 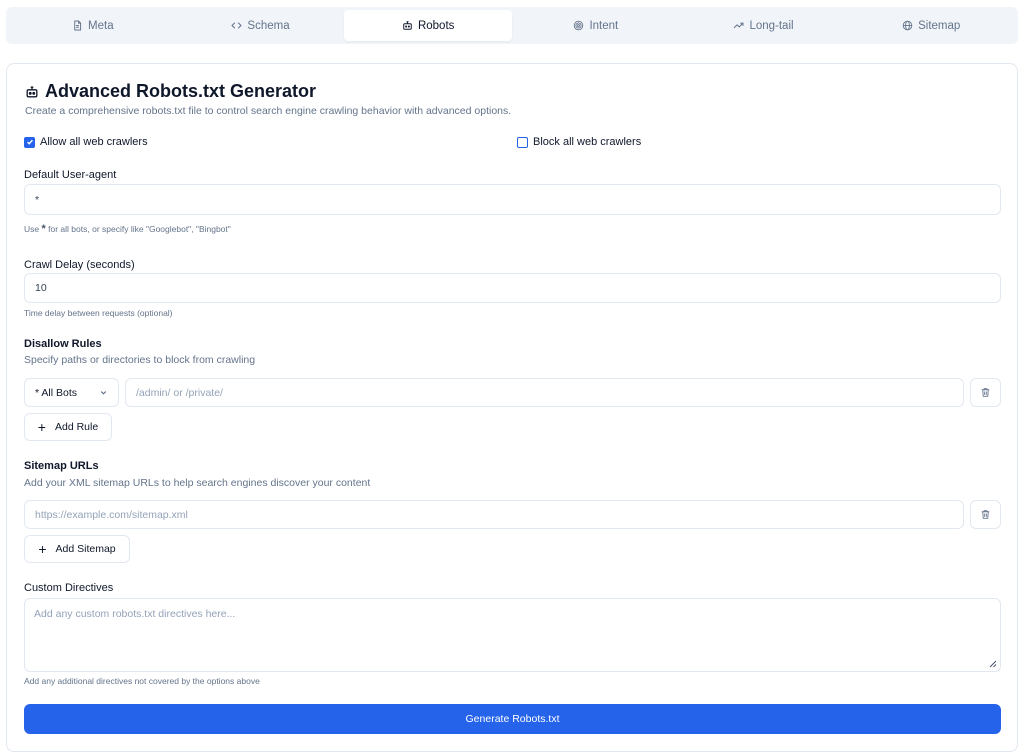 I want to click on add-rule-button: + Add Rule, so click(x=68, y=427).